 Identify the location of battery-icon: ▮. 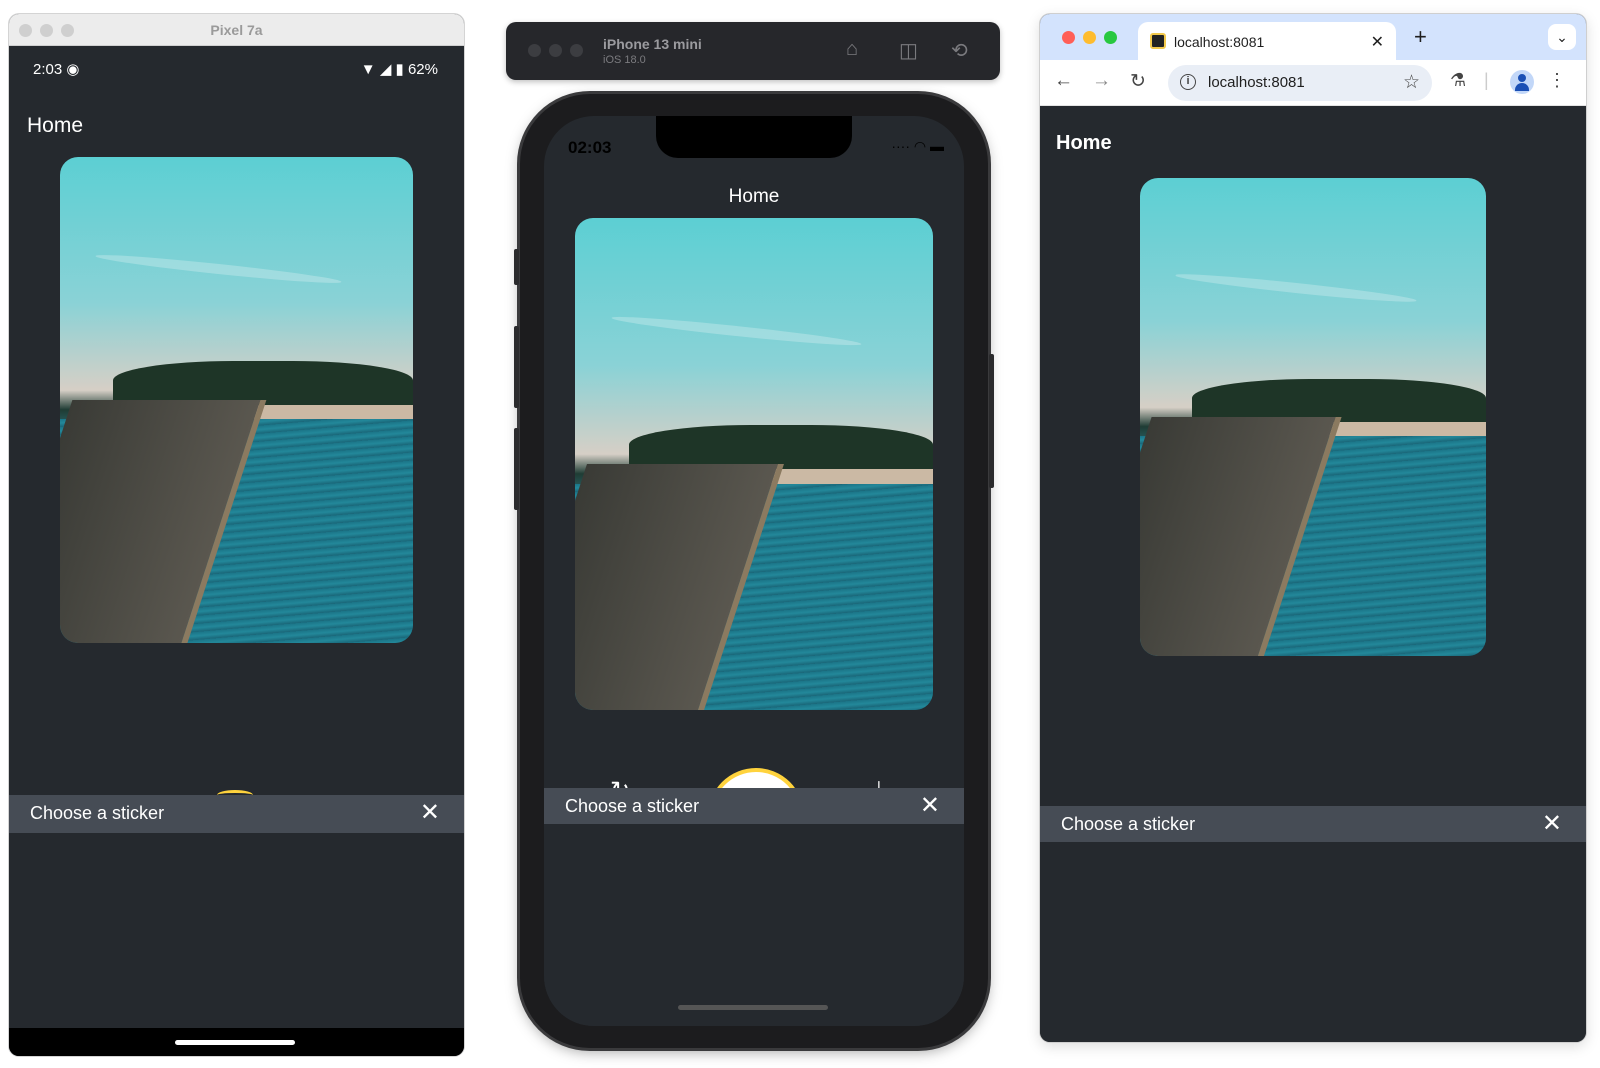
(399, 69).